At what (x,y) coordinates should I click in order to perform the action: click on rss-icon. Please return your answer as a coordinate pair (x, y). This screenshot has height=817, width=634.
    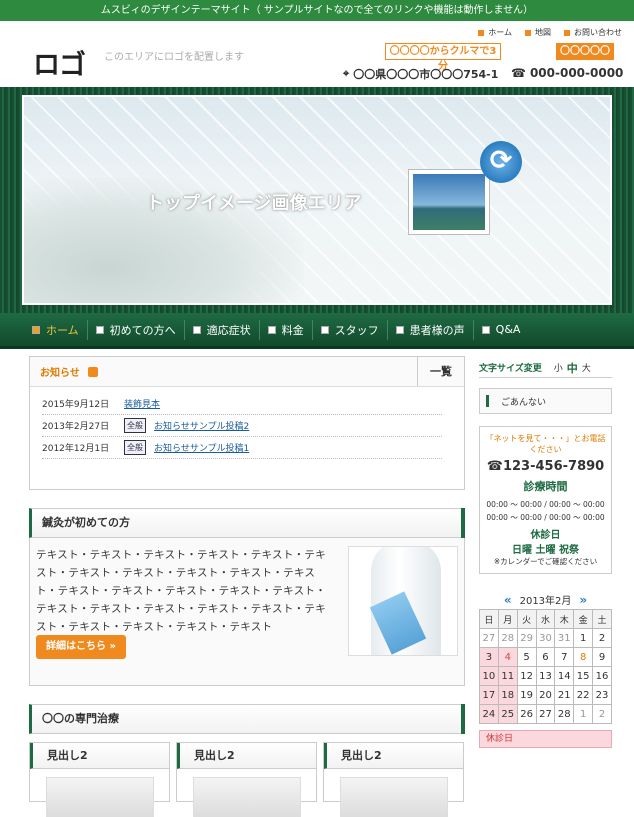
    Looking at the image, I should click on (92, 371).